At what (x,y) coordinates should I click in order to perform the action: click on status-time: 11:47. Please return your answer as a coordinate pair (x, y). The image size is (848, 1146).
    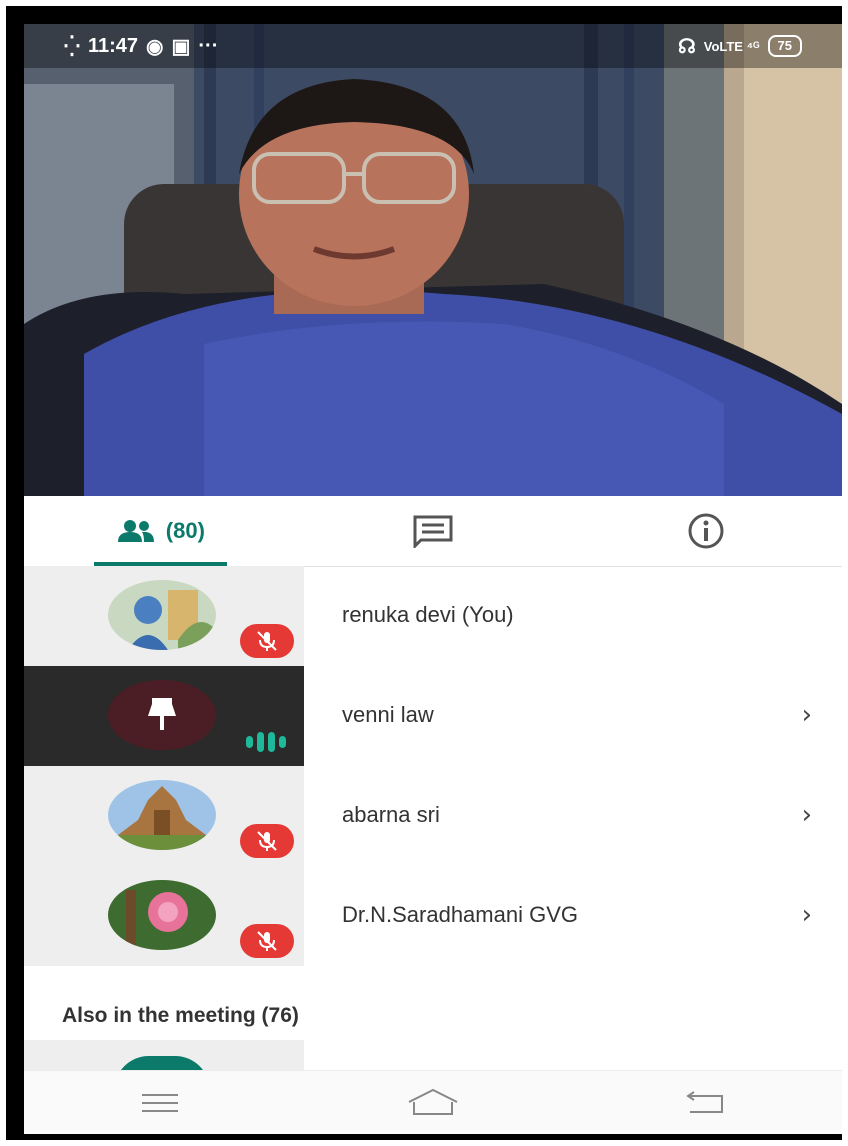
    Looking at the image, I should click on (113, 45).